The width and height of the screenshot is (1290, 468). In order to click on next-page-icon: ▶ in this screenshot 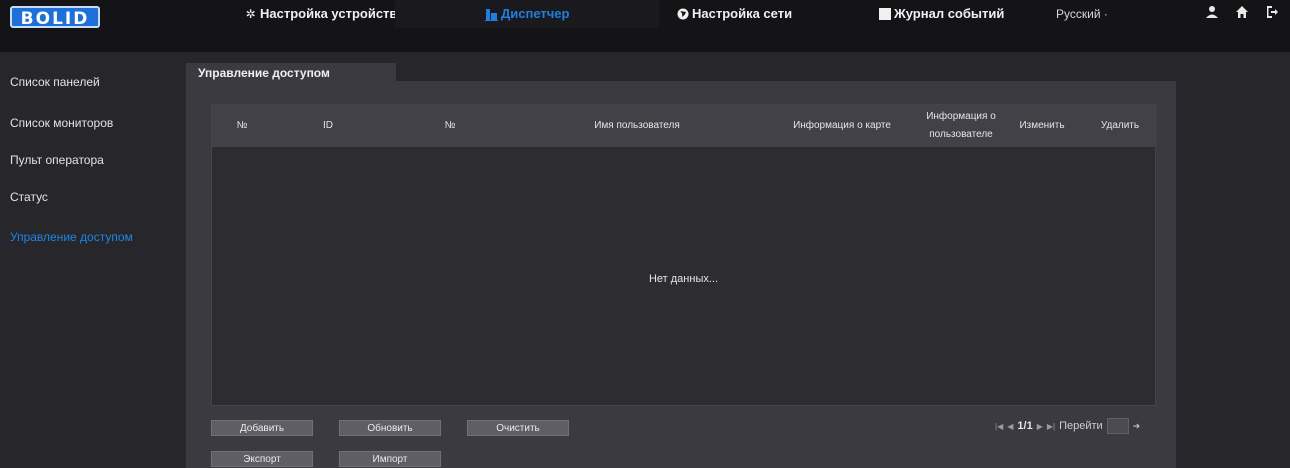, I will do `click(1040, 426)`.